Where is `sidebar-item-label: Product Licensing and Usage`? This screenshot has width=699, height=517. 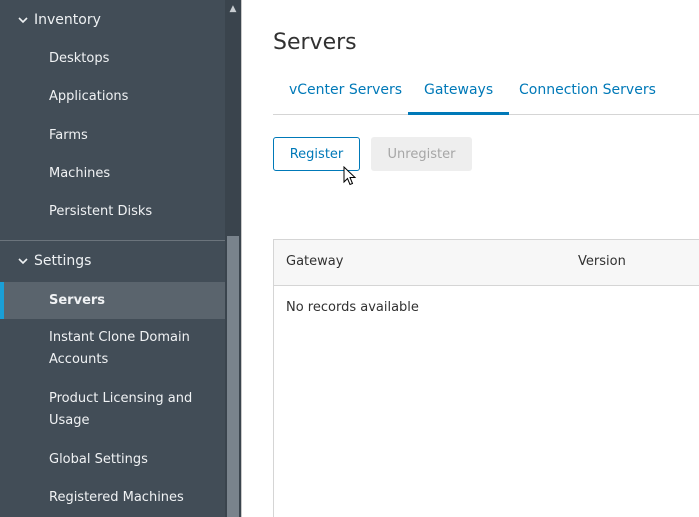
sidebar-item-label: Product Licensing and Usage is located at coordinates (121, 409).